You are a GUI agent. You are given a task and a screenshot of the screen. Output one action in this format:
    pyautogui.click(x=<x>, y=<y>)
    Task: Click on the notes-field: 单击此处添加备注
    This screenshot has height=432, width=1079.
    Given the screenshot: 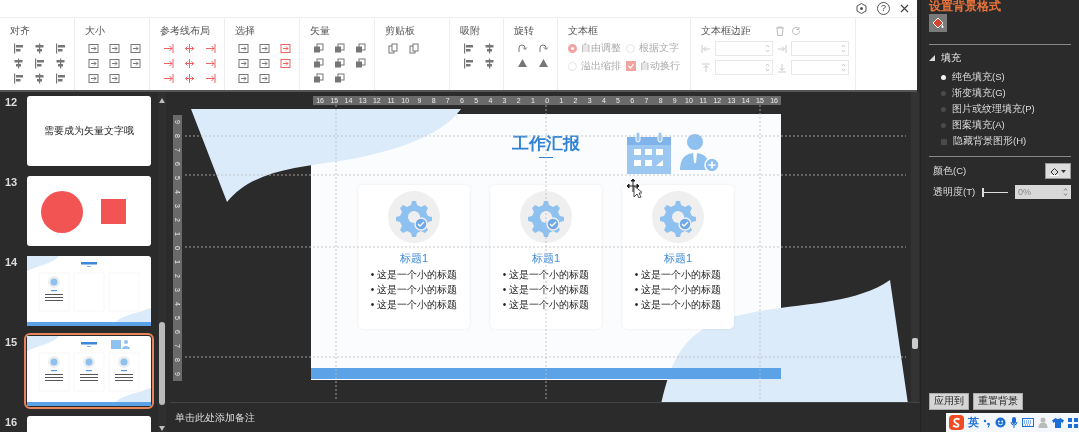 What is the action you would take?
    pyautogui.click(x=545, y=417)
    